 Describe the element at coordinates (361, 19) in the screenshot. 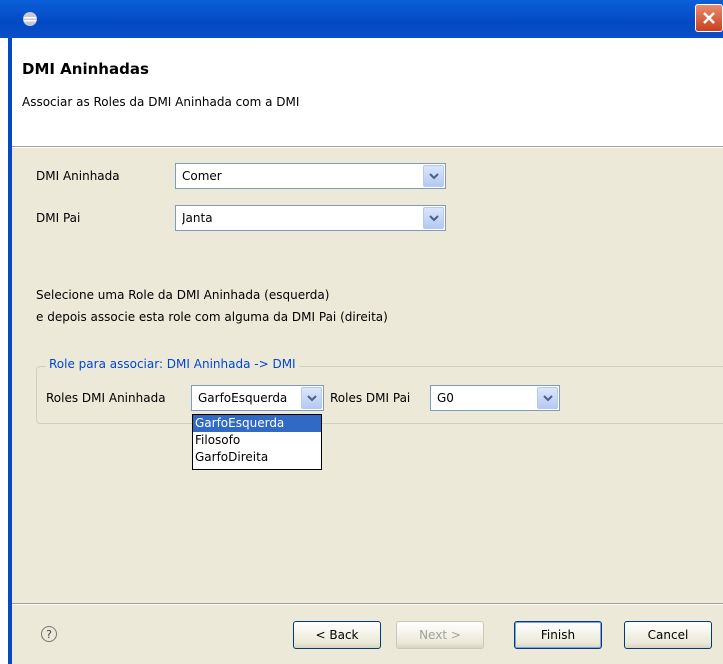

I see `title-bar` at that location.